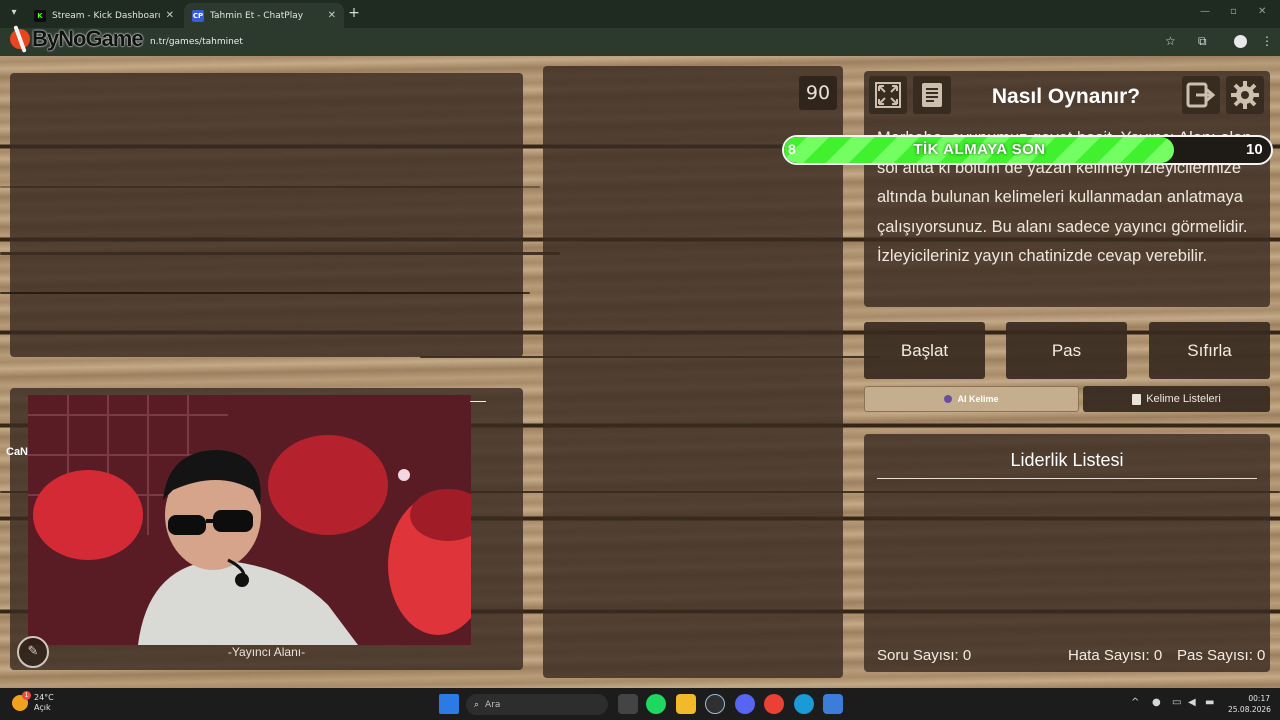  Describe the element at coordinates (21, 701) in the screenshot. I see `weather-sun-icon` at that location.